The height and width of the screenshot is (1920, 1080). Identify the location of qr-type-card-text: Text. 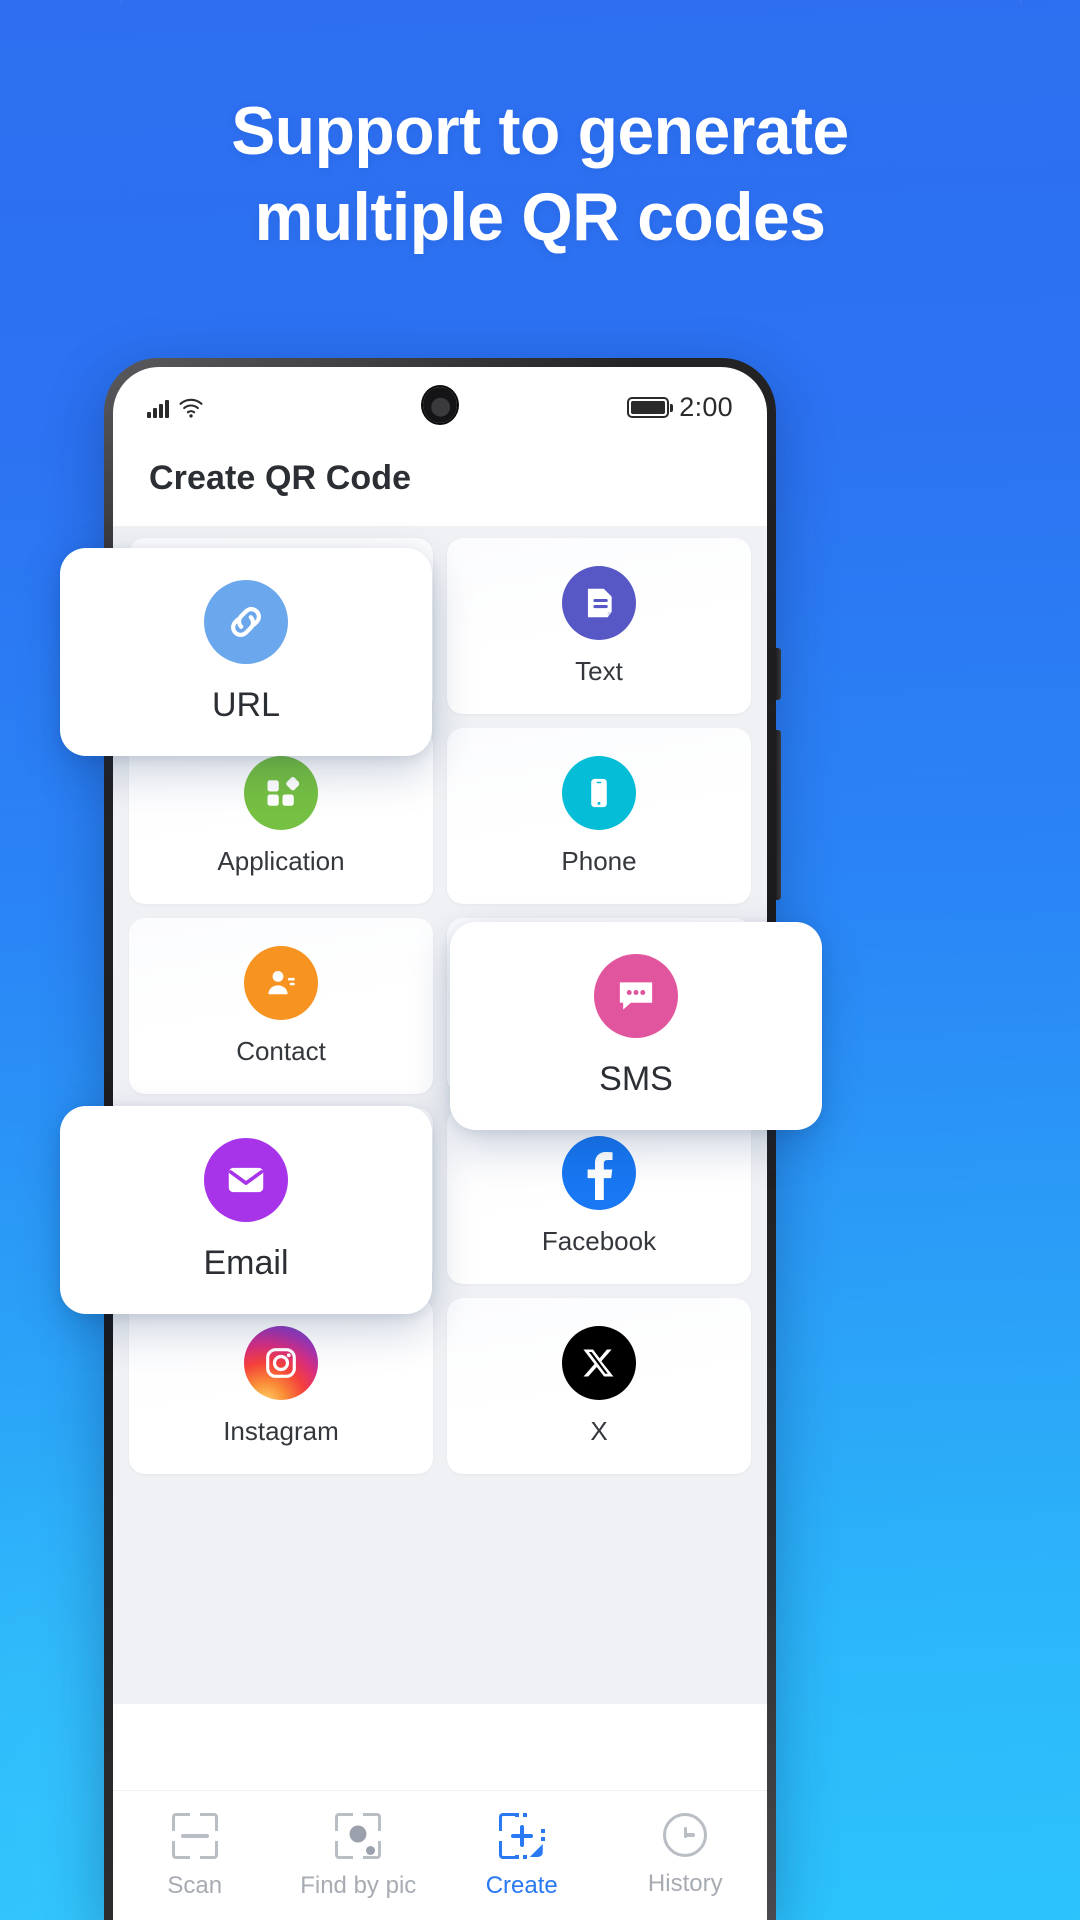
(599, 626).